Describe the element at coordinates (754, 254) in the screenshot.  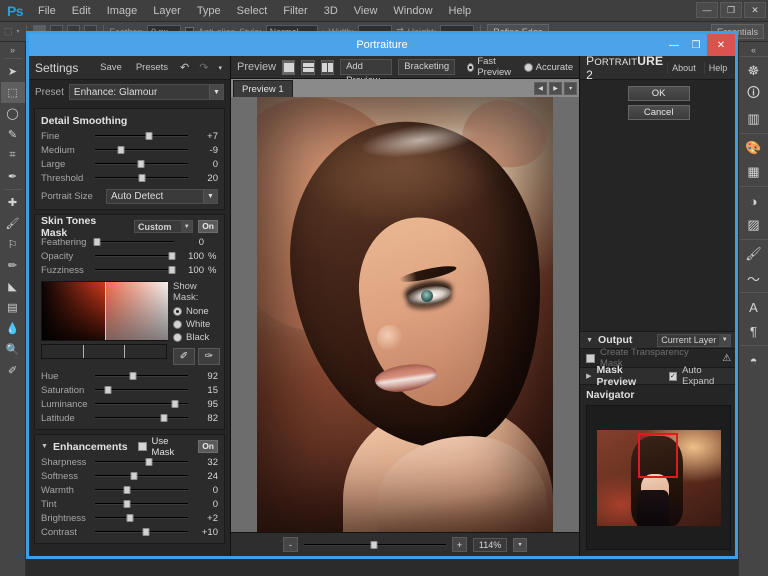
I see `brush-panel-icon: 🖌` at that location.